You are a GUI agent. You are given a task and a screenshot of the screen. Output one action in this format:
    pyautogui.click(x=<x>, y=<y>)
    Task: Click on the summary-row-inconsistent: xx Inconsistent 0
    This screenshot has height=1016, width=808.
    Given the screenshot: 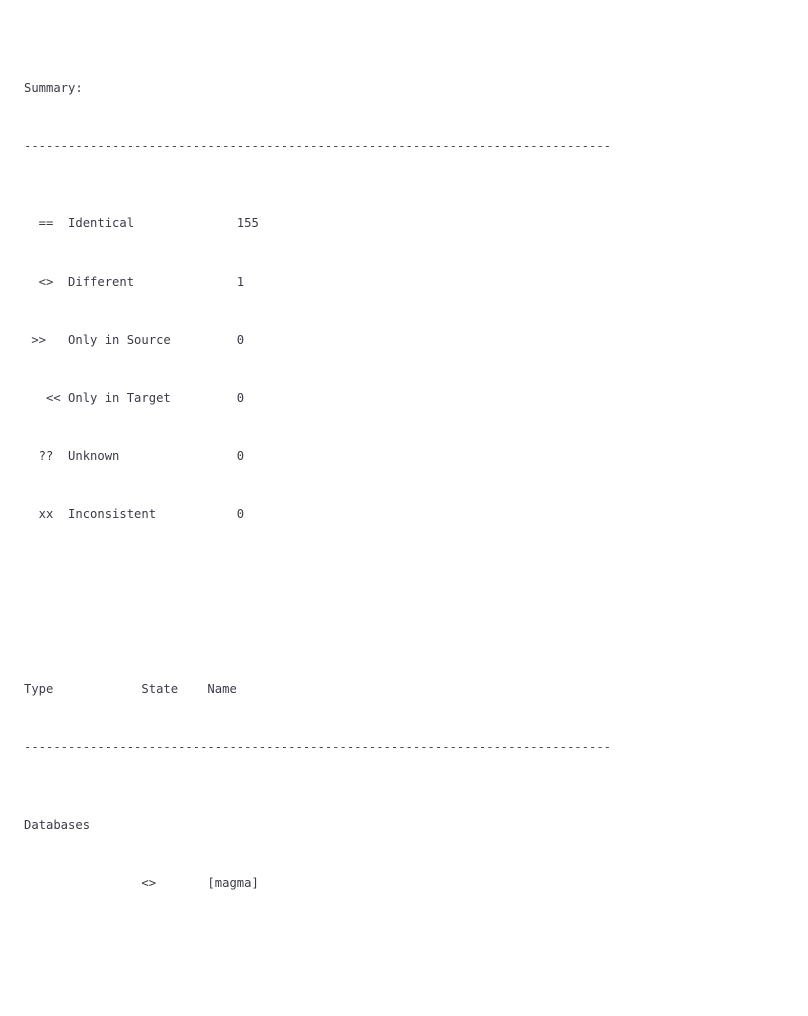 What is the action you would take?
    pyautogui.click(x=134, y=514)
    